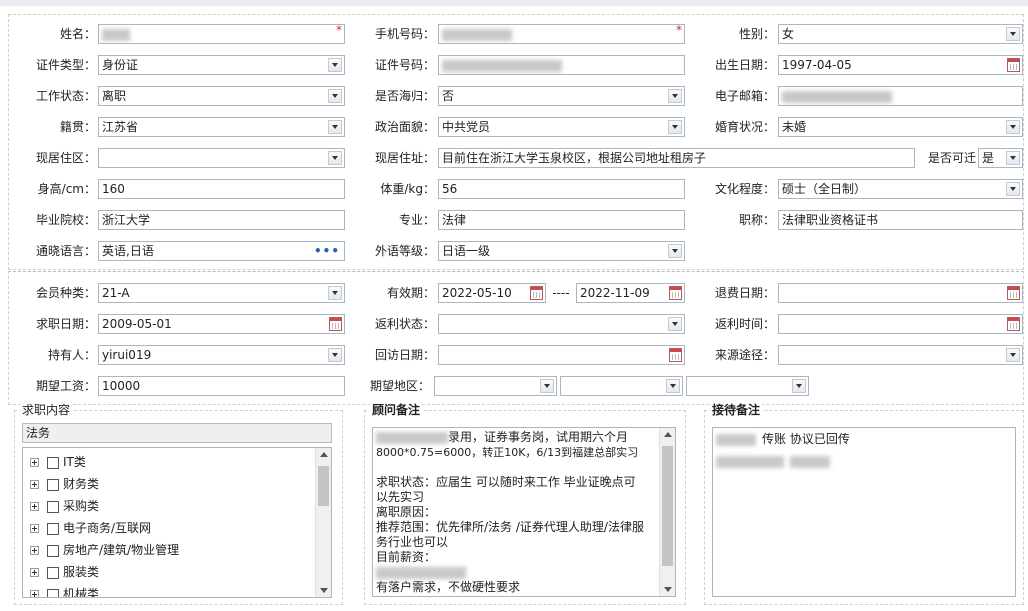 The width and height of the screenshot is (1028, 611). I want to click on tree-item-ecommerce: 电子商务/互联网, so click(90, 528).